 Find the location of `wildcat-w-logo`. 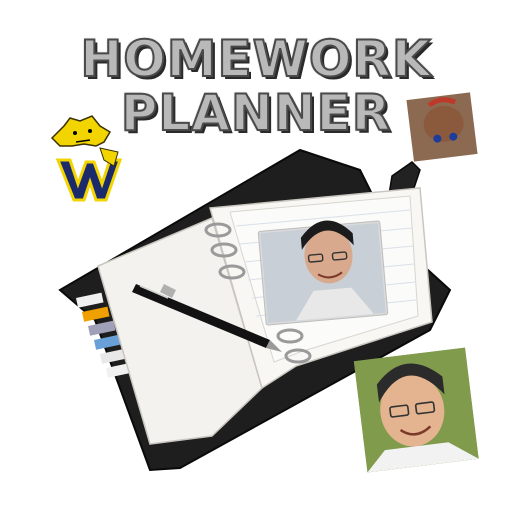

wildcat-w-logo is located at coordinates (86, 158).